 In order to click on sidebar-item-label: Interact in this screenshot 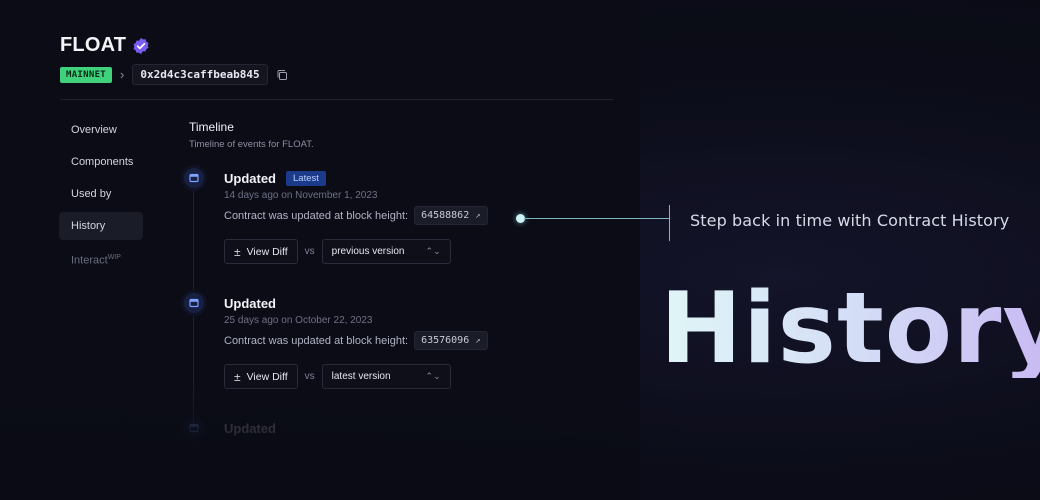, I will do `click(89, 260)`.